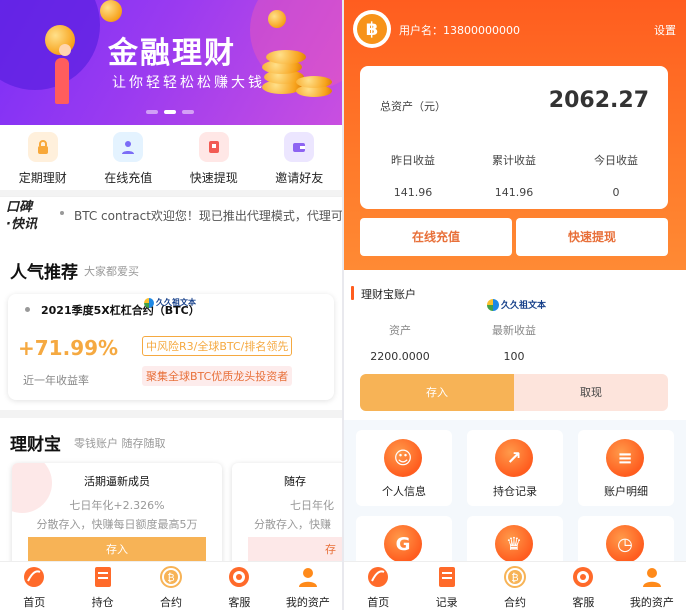 This screenshot has height=610, width=686. Describe the element at coordinates (312, 505) in the screenshot. I see `savings-card-rate: 七日年化` at that location.